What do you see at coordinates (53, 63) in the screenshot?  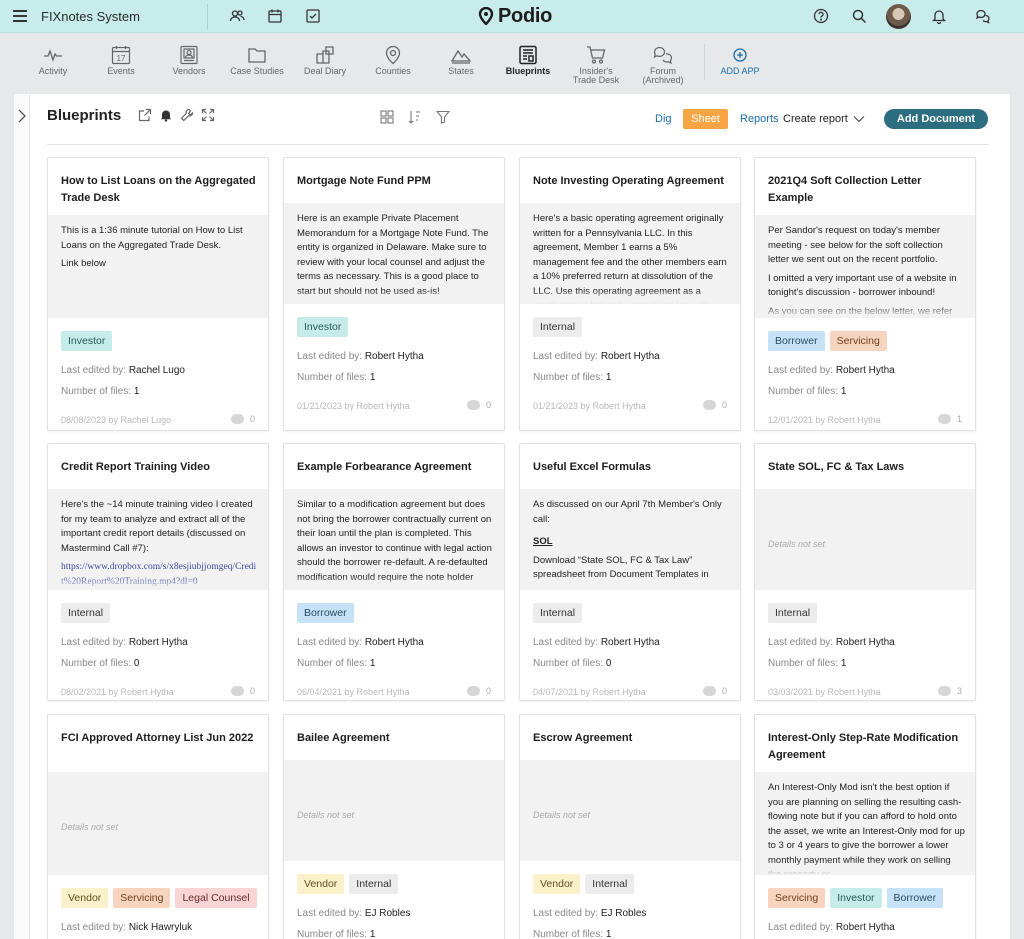 I see `app-activity: Activity` at bounding box center [53, 63].